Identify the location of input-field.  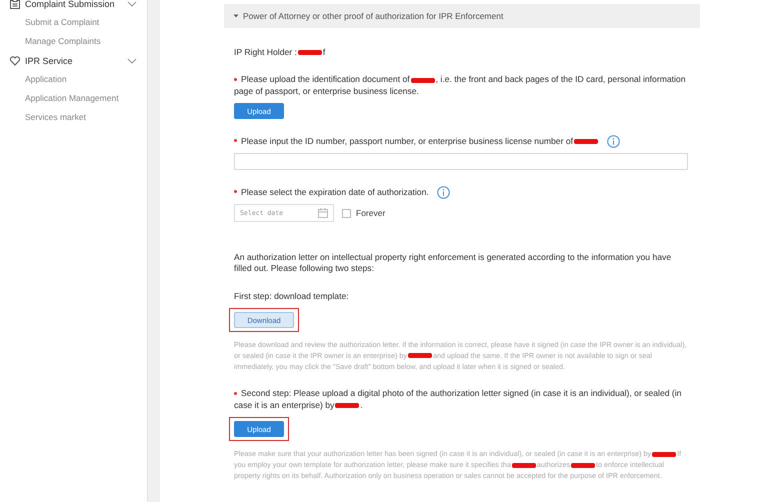
(461, 161).